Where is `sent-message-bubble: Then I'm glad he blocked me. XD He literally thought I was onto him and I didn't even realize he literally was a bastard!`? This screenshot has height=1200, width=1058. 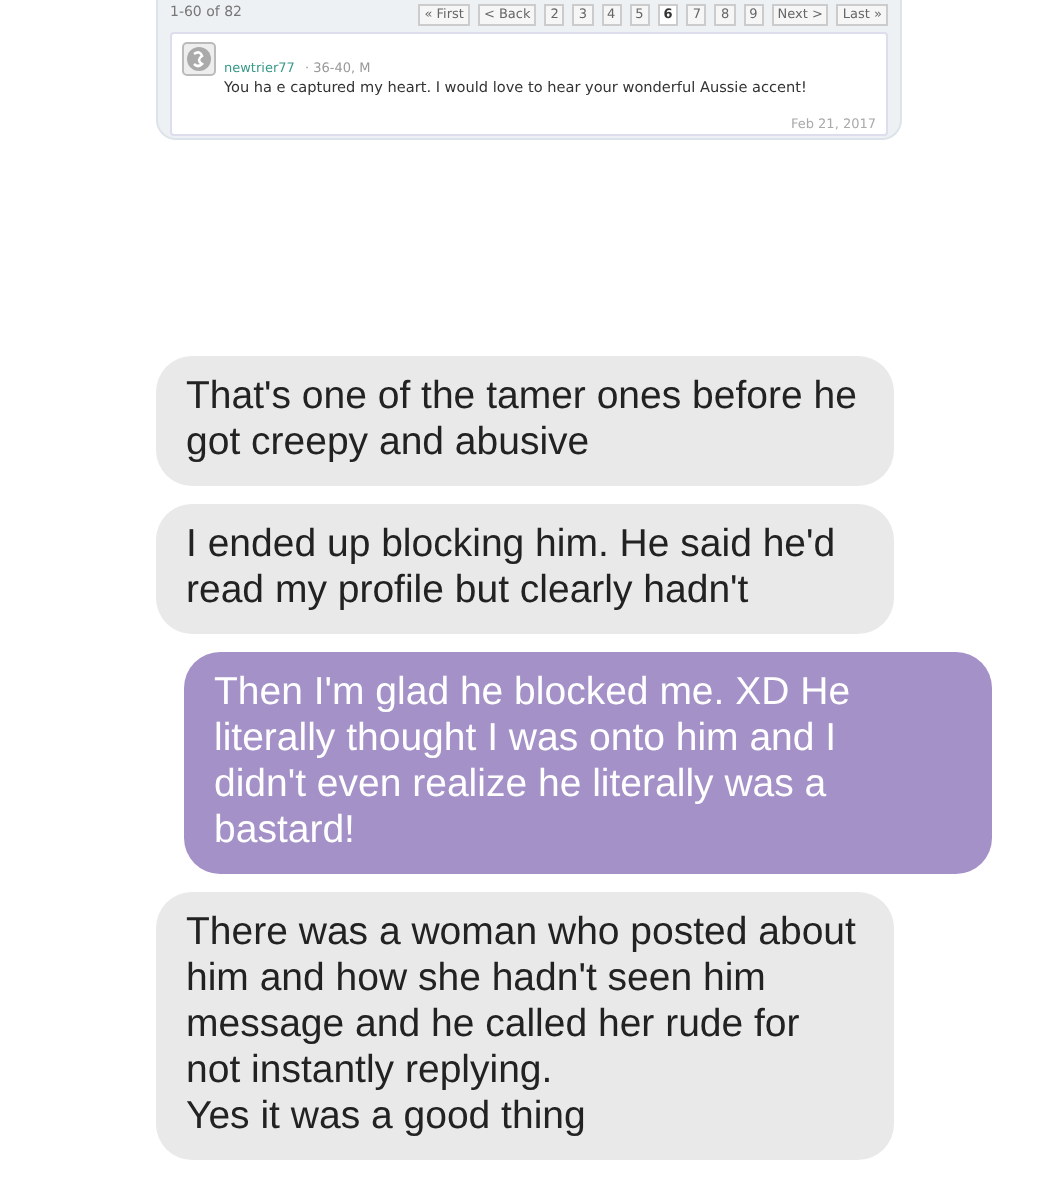 sent-message-bubble: Then I'm glad he blocked me. XD He literally thought I was onto him and I didn't even realize he literally was a bastard! is located at coordinates (588, 763).